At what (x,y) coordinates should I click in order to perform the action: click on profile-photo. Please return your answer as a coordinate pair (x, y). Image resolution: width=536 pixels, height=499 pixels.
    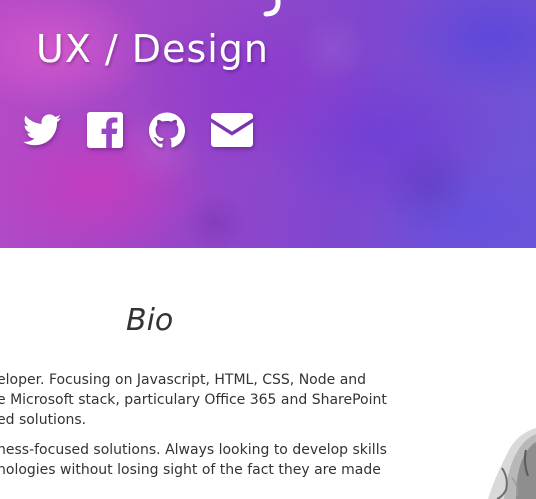
    Looking at the image, I should click on (509, 463).